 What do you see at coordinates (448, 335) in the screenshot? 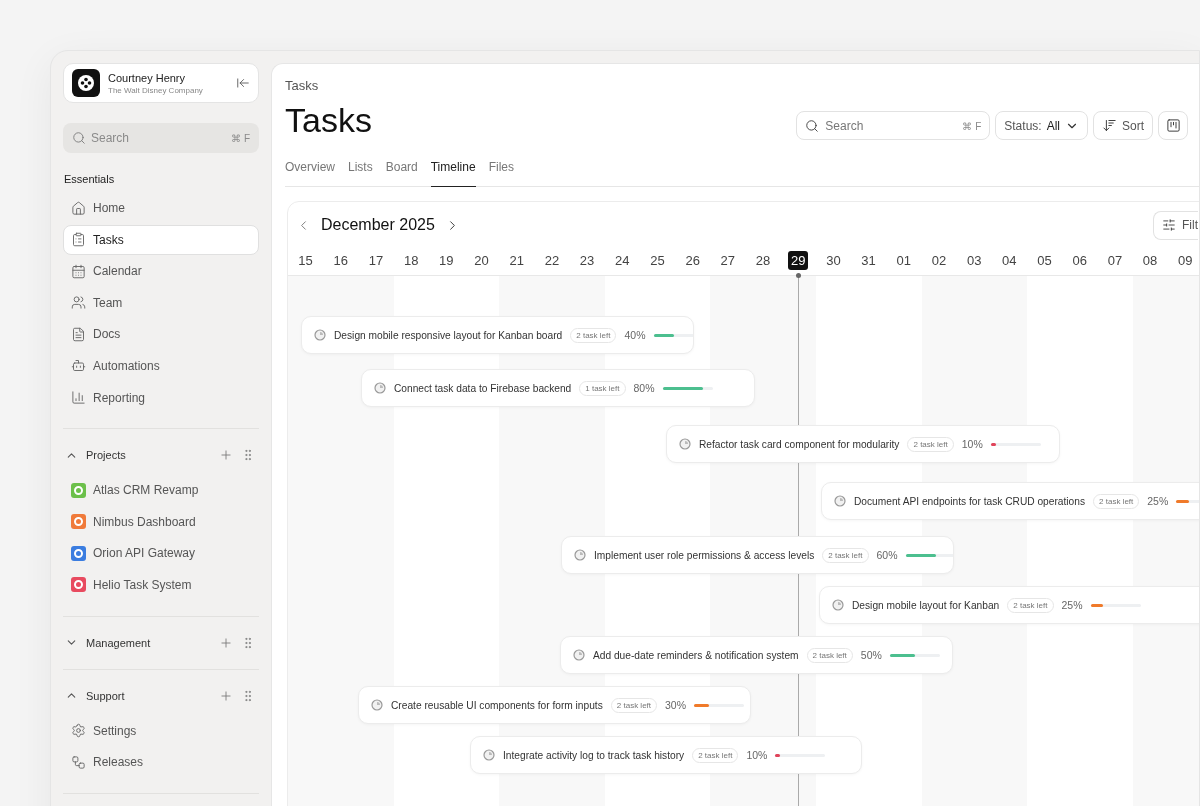
I see `task-title: Design mobile responsive layout for Kanban board` at bounding box center [448, 335].